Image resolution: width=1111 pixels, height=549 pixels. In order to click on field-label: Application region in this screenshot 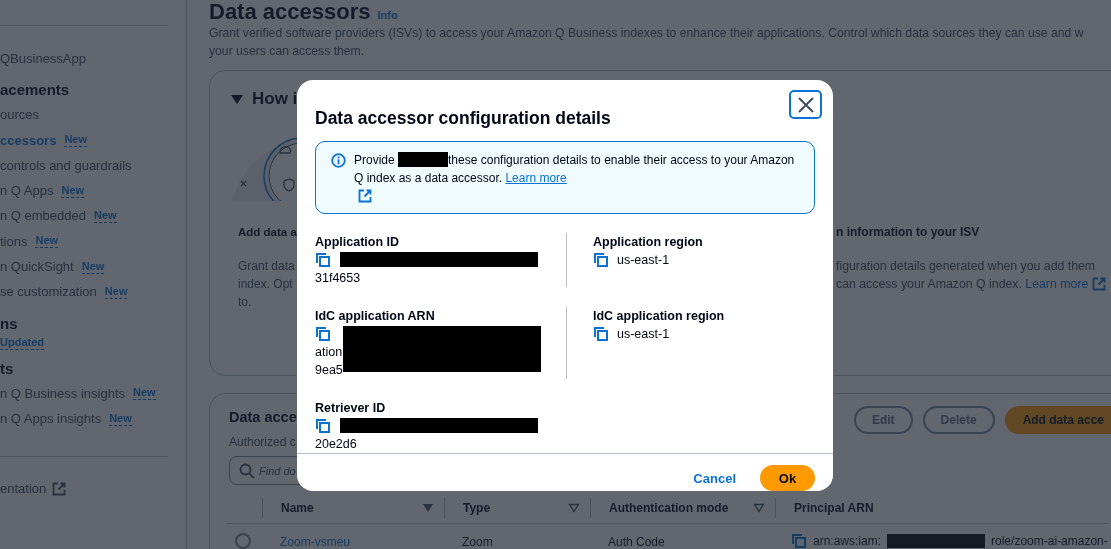, I will do `click(648, 242)`.